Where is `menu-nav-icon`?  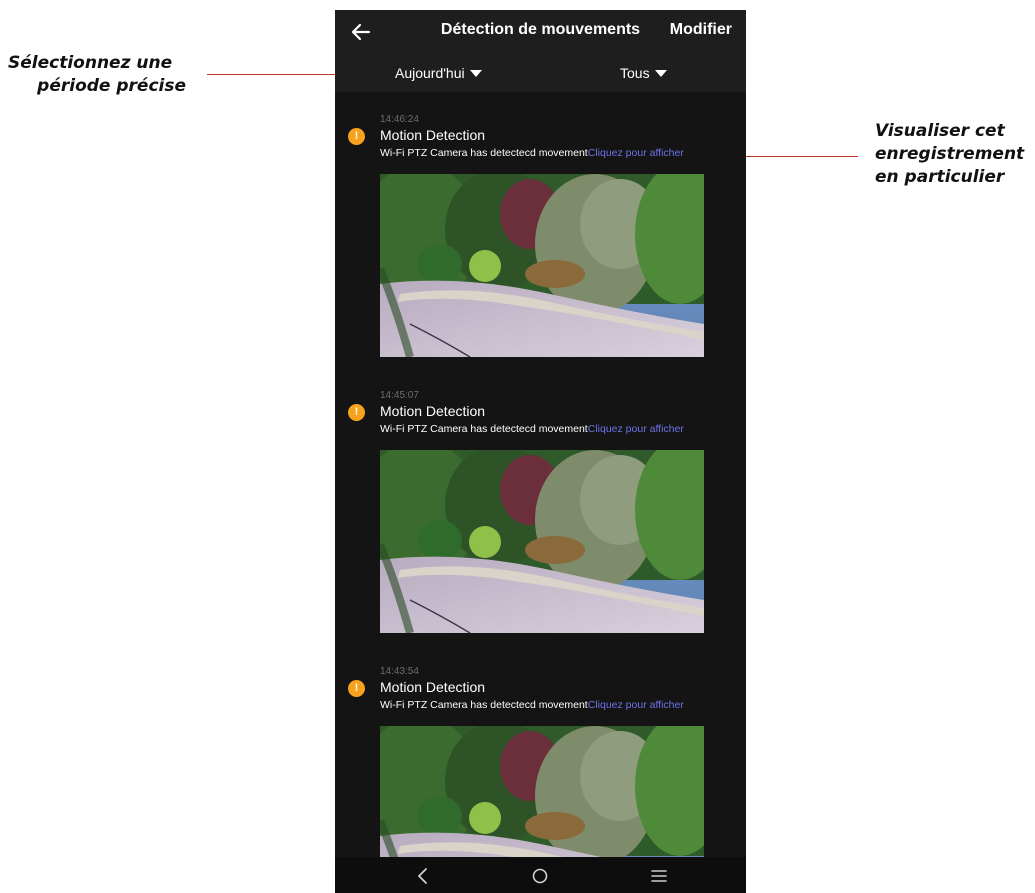 menu-nav-icon is located at coordinates (659, 876).